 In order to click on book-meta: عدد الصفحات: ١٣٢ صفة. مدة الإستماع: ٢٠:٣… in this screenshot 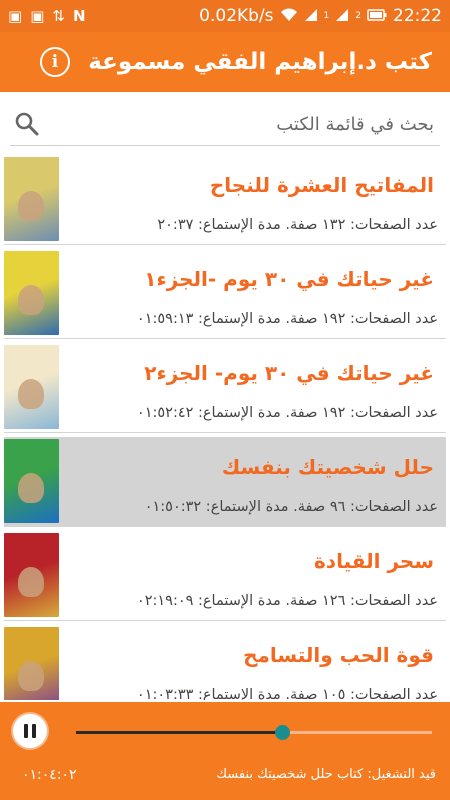, I will do `click(297, 225)`.